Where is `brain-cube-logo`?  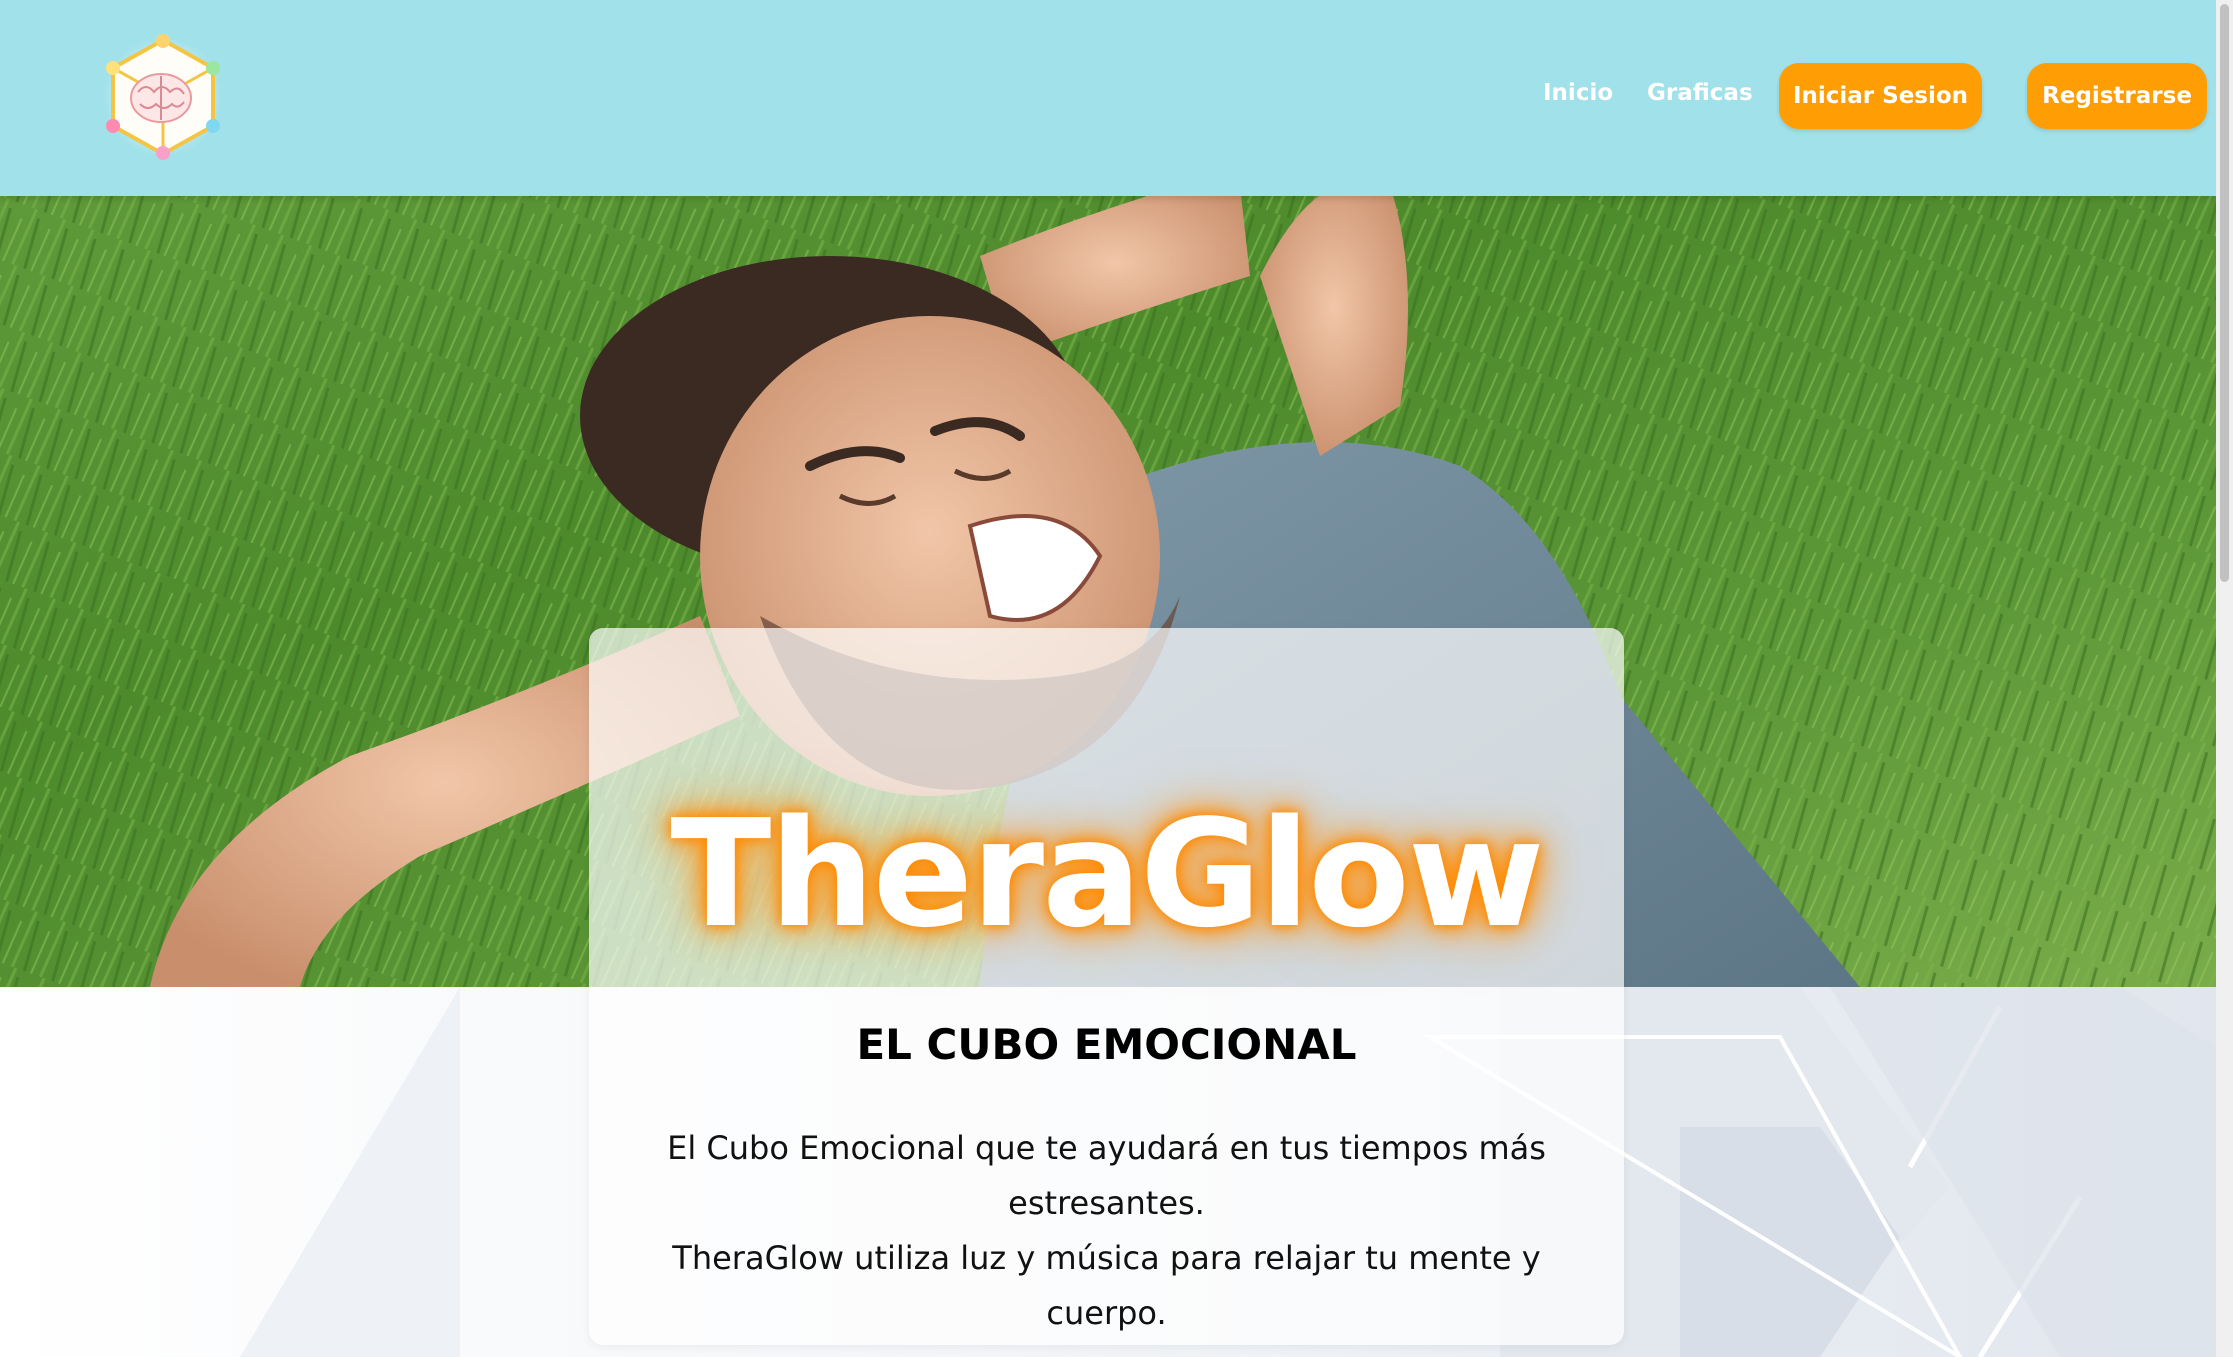
brain-cube-logo is located at coordinates (163, 97).